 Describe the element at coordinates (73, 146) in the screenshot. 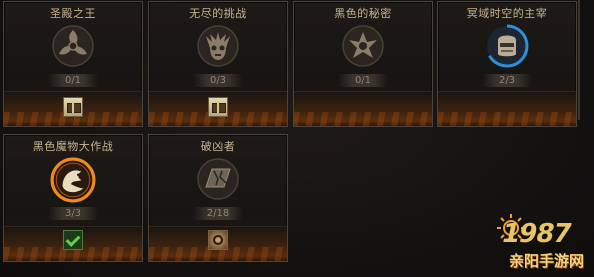

I see `achievement-title: 黑色魔物大作战` at that location.